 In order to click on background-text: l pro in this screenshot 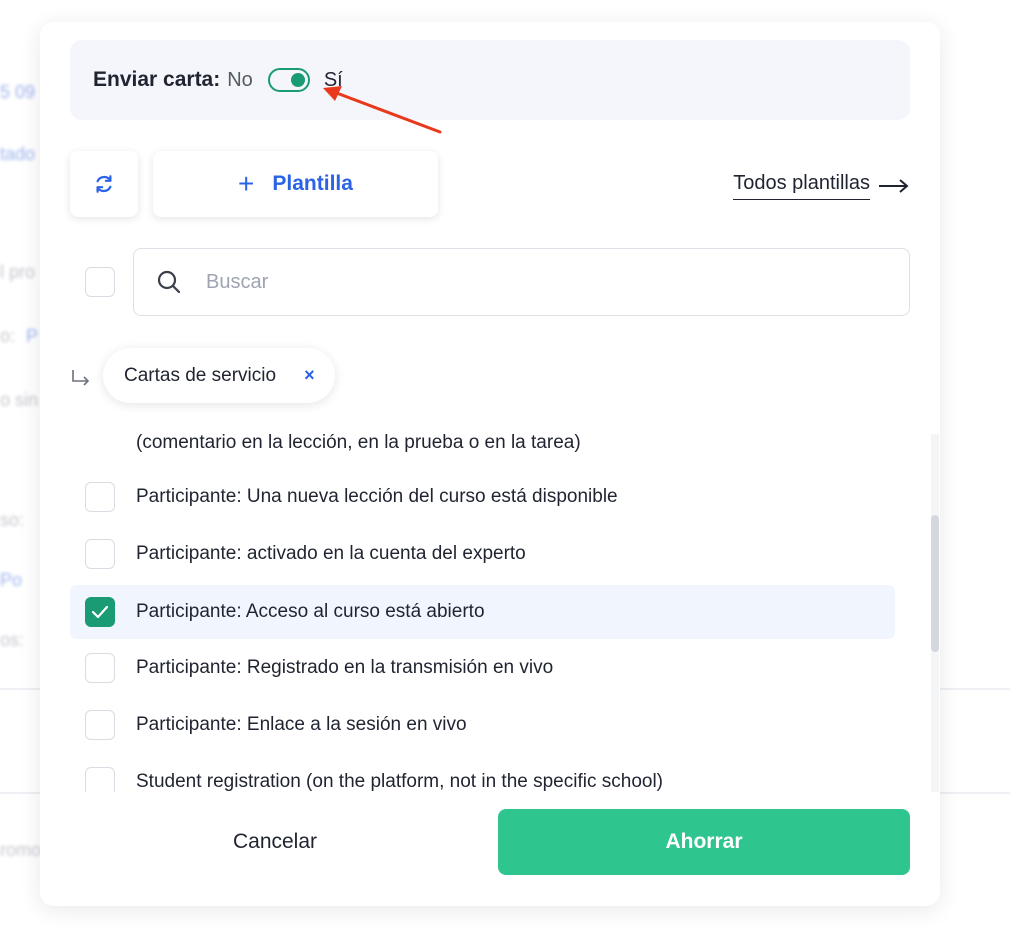, I will do `click(18, 272)`.